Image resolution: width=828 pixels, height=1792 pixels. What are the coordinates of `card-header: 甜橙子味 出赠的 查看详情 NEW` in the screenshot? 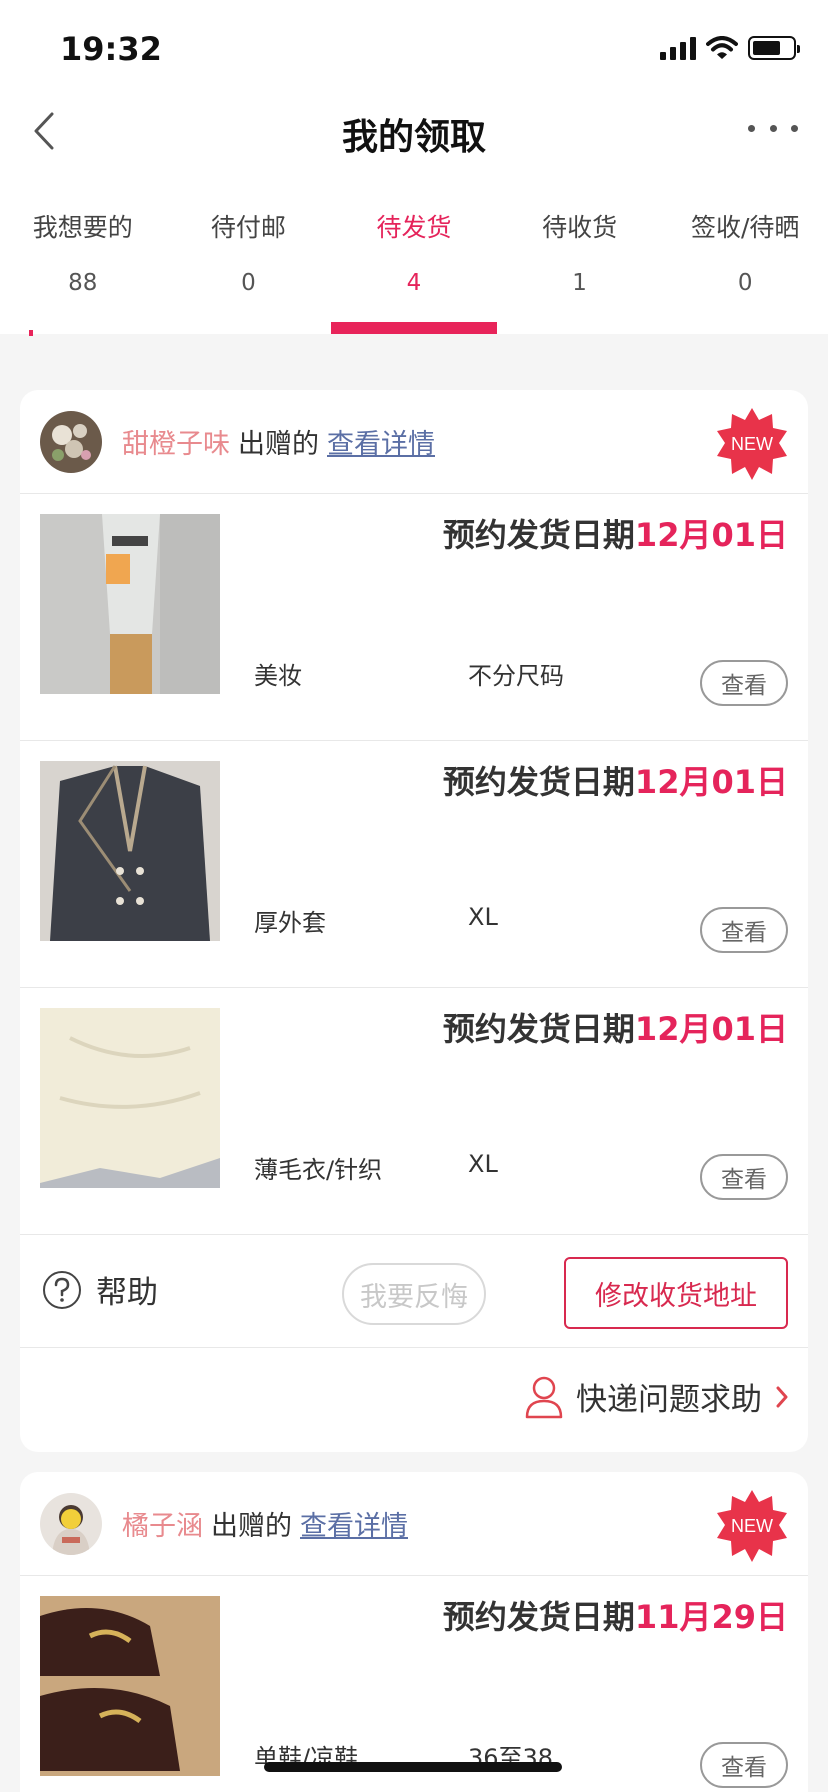 It's located at (414, 442).